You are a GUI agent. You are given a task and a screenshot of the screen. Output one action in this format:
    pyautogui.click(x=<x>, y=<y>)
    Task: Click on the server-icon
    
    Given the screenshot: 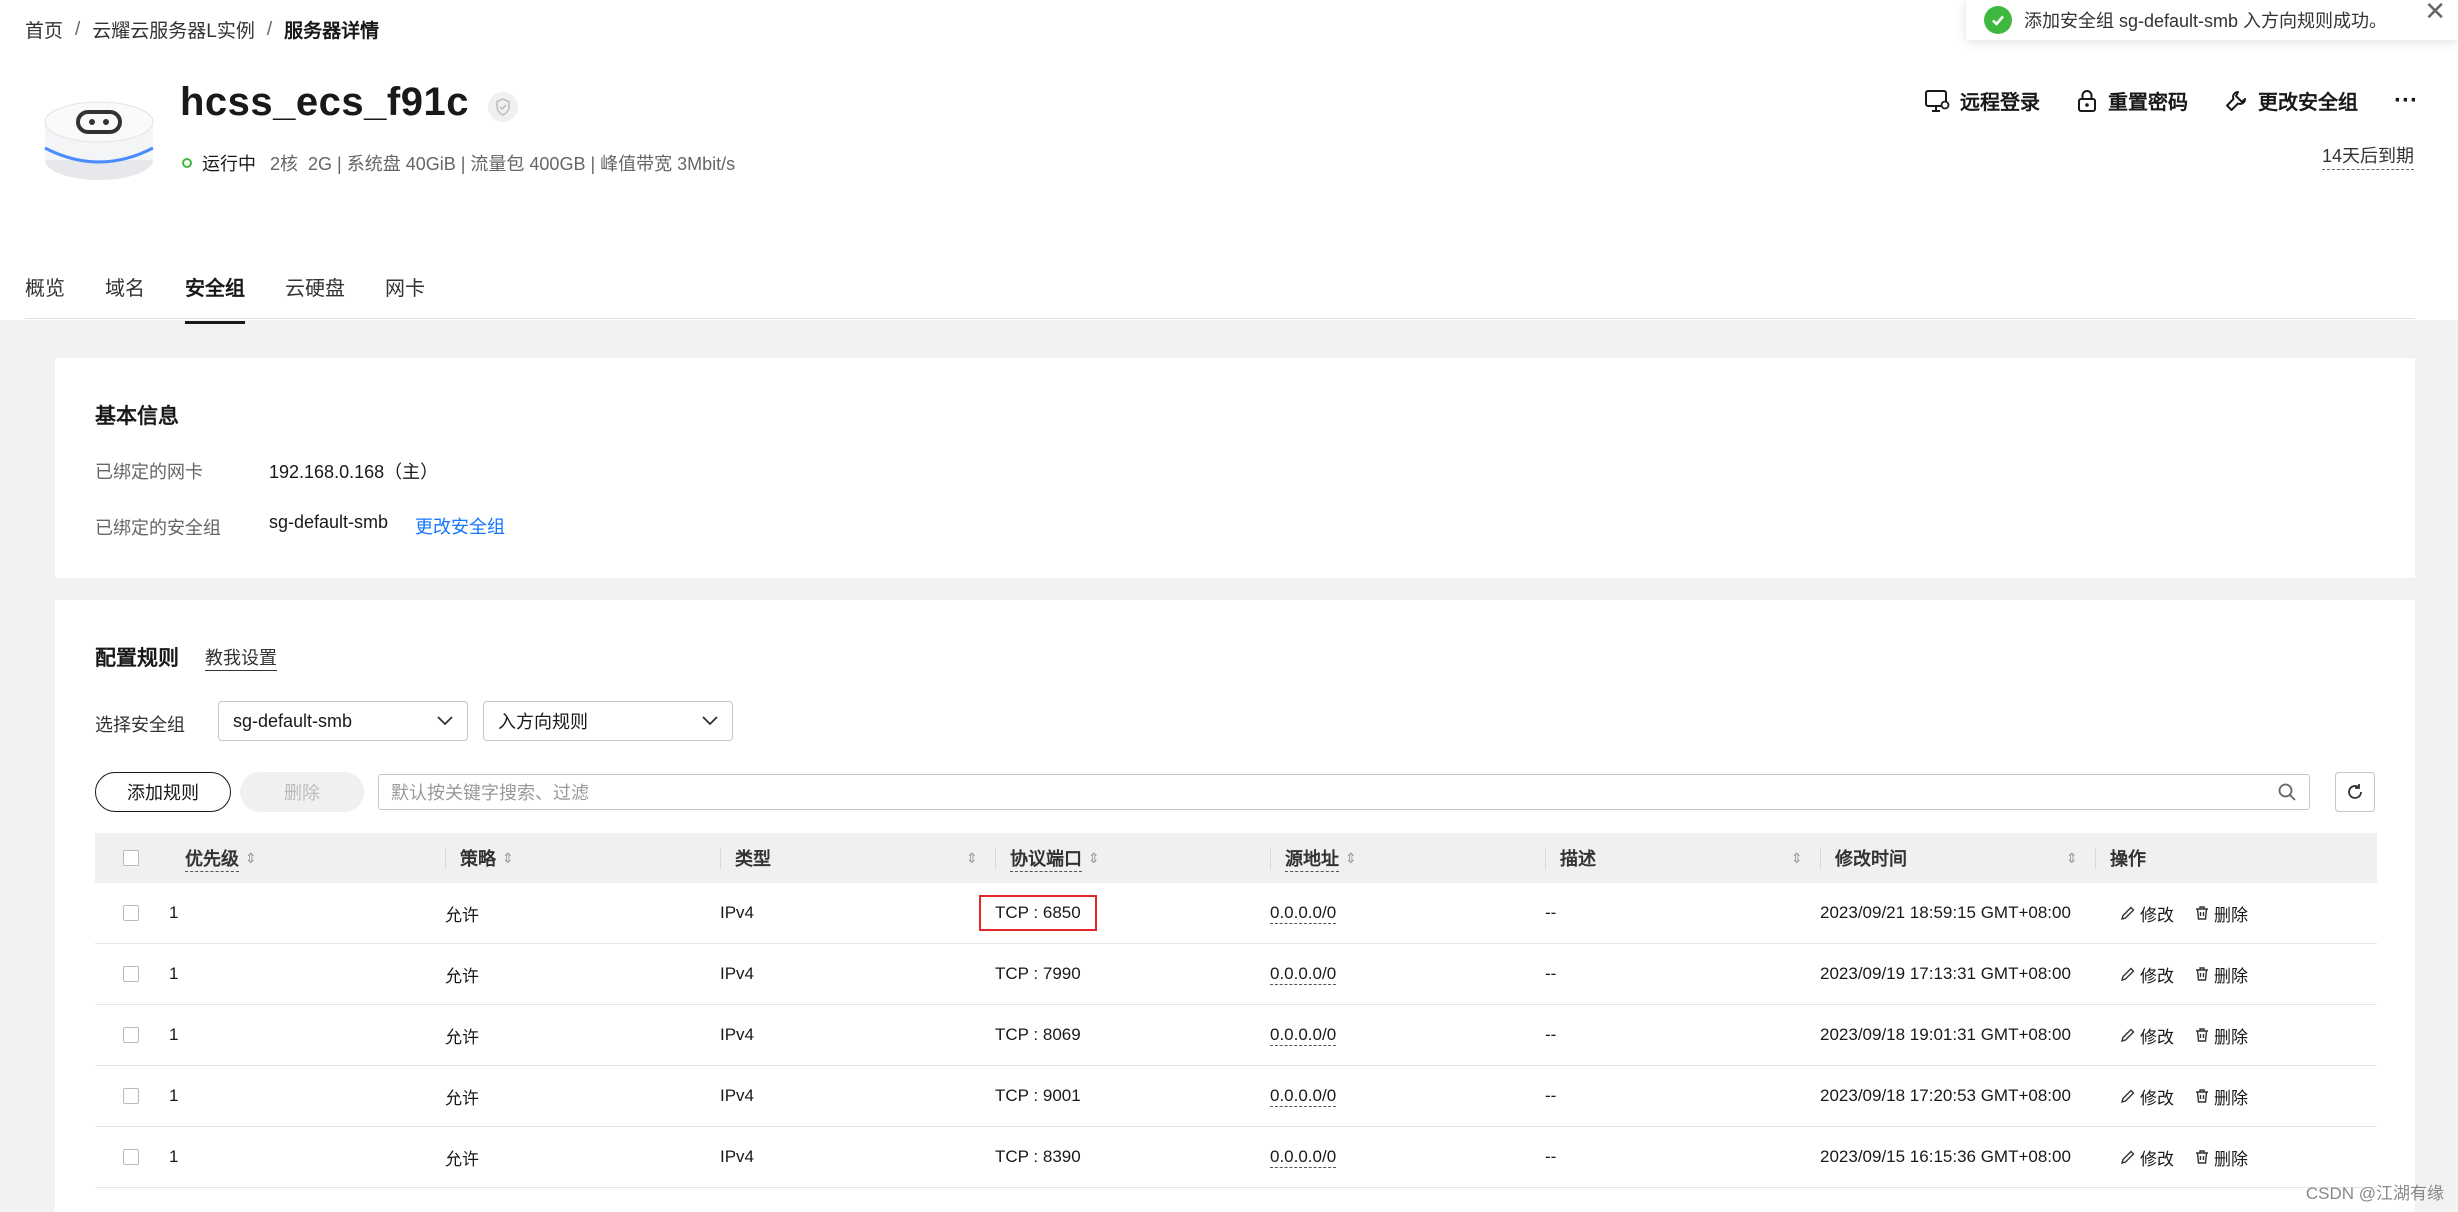 What is the action you would take?
    pyautogui.click(x=99, y=140)
    